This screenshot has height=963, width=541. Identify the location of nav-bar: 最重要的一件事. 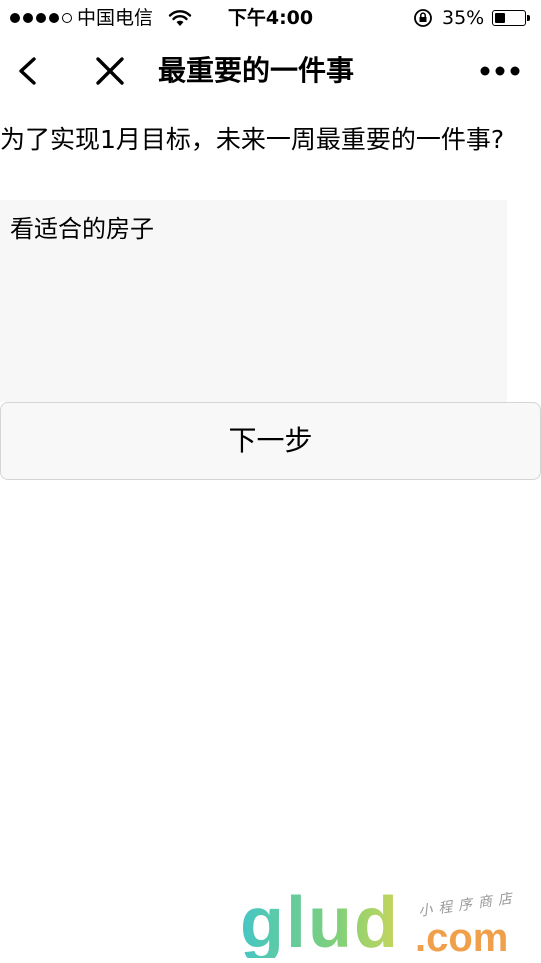
(270, 71).